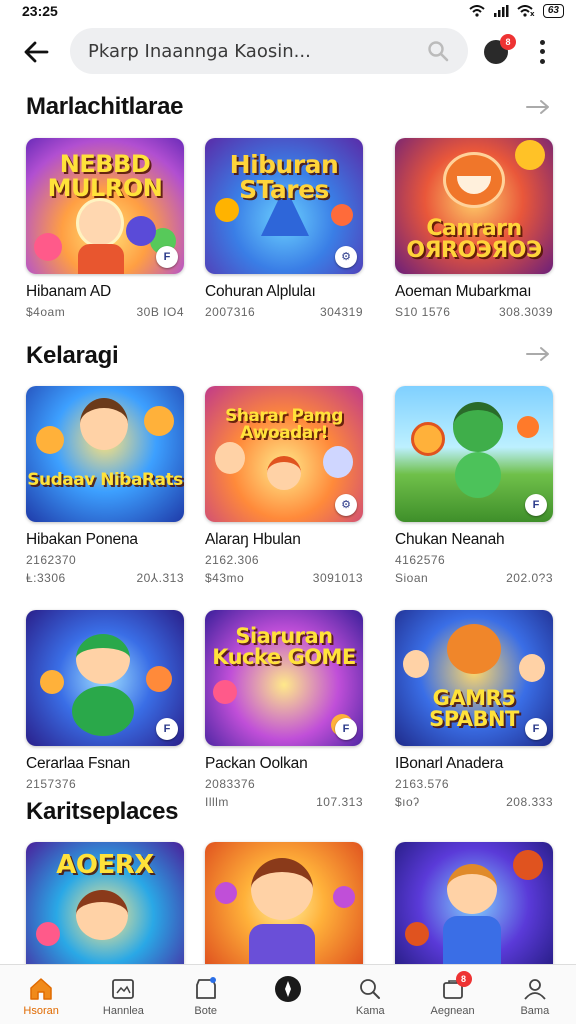 This screenshot has width=576, height=1024. Describe the element at coordinates (284, 312) in the screenshot. I see `game-meta: 2007316 304319` at that location.